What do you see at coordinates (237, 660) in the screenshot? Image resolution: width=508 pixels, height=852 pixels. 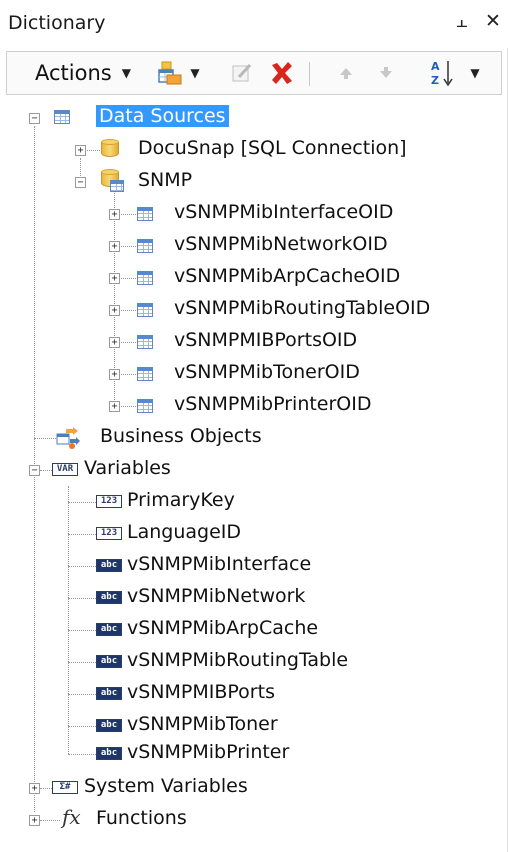 I see `tree-label-variable: vSNMPMibRoutingTable` at bounding box center [237, 660].